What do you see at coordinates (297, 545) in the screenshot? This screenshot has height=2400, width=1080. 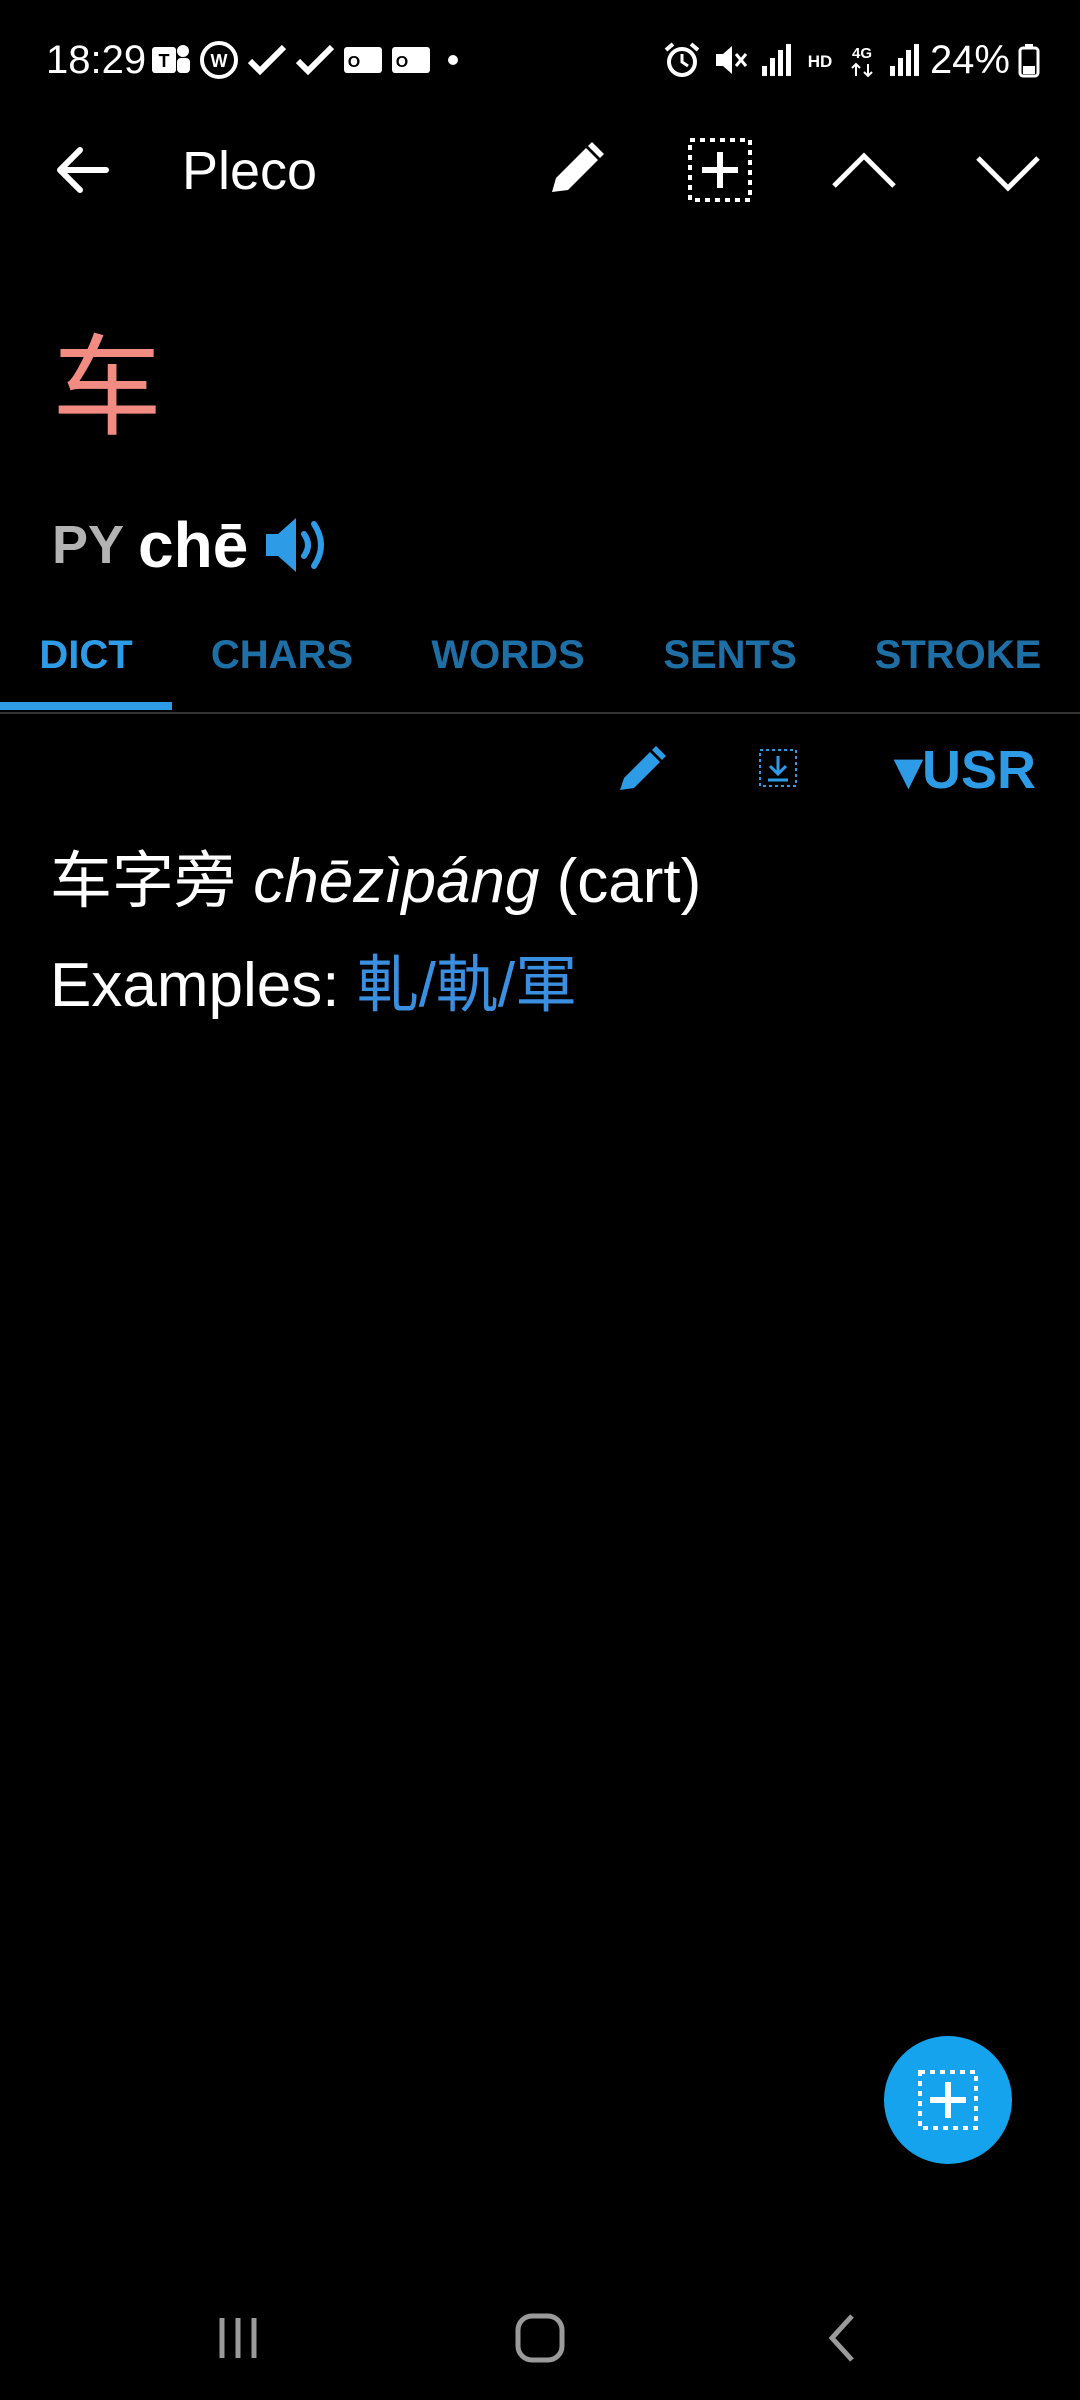 I see `speaker-icon` at bounding box center [297, 545].